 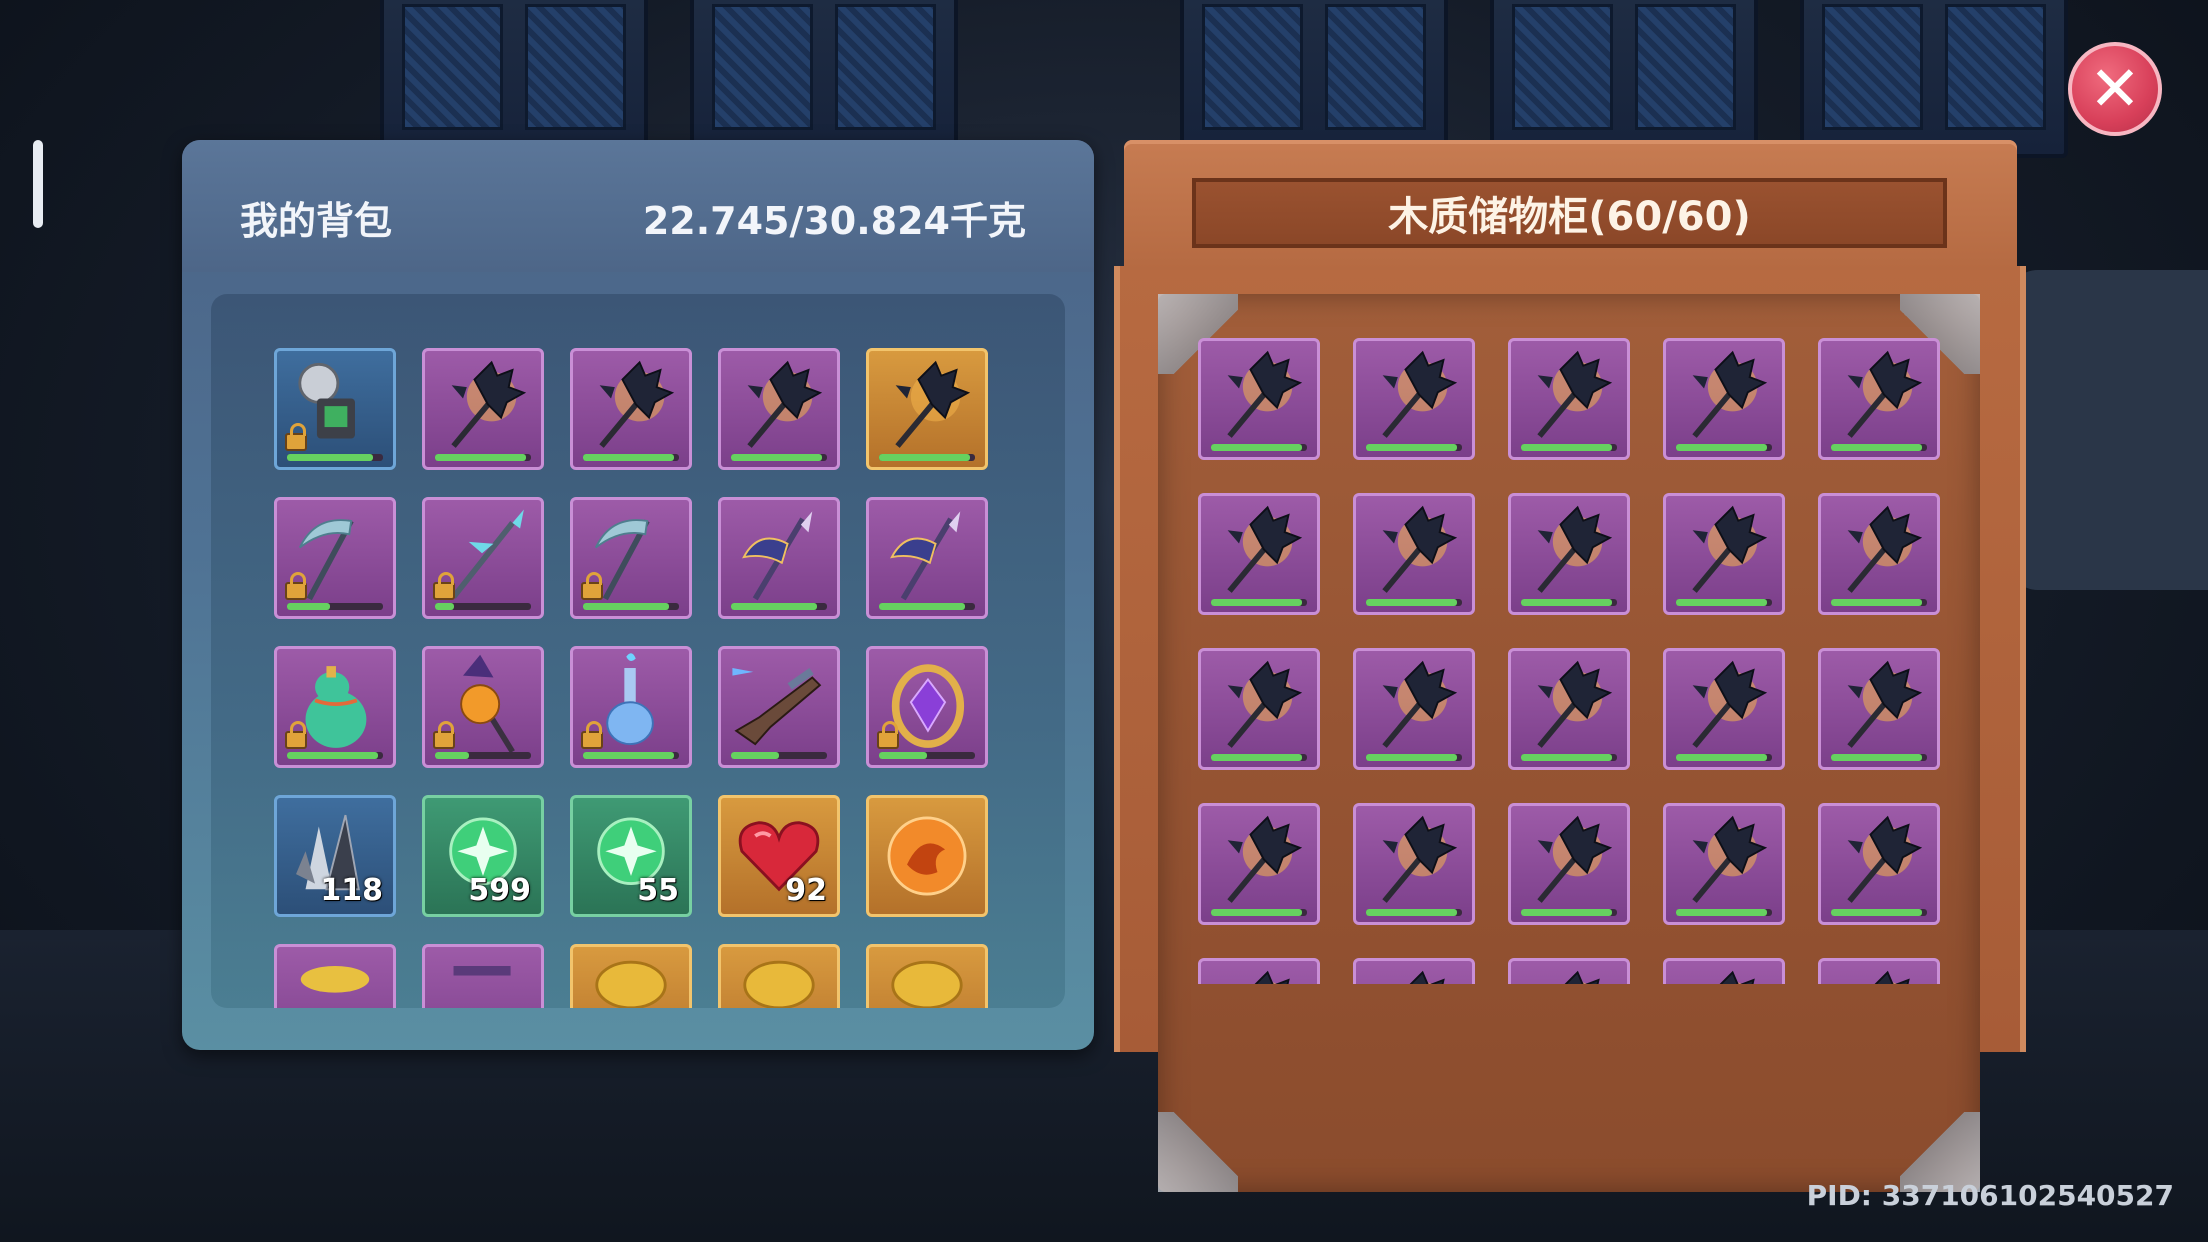 What do you see at coordinates (834, 221) in the screenshot?
I see `backpack-weight: 22.745/30.824千克` at bounding box center [834, 221].